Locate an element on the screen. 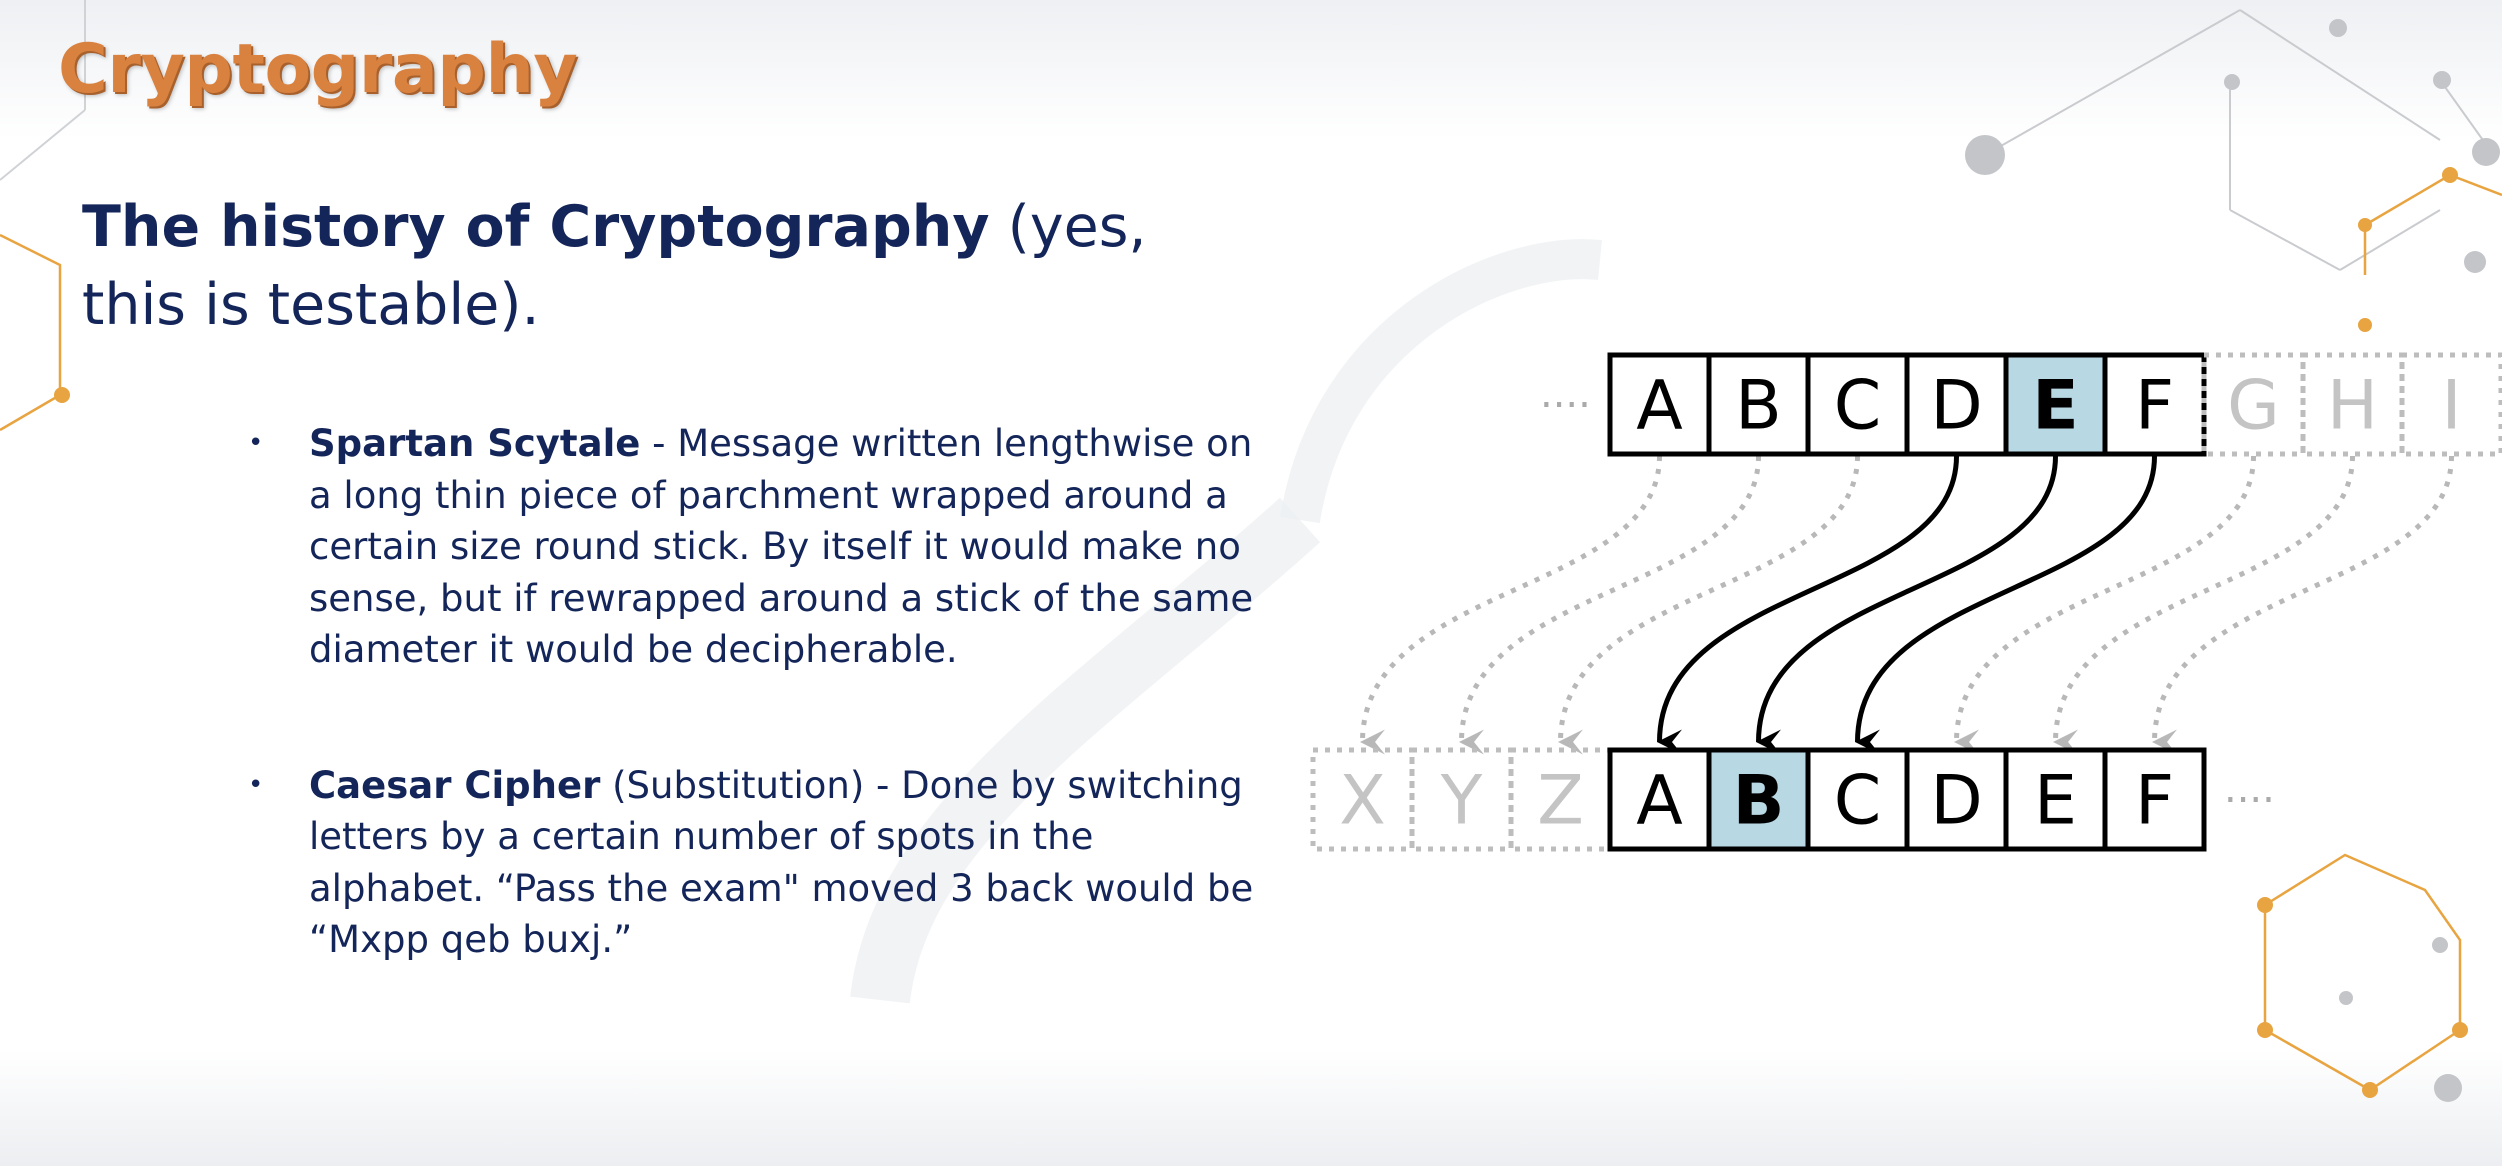  top-faded-letter-box: H is located at coordinates (2352, 404).